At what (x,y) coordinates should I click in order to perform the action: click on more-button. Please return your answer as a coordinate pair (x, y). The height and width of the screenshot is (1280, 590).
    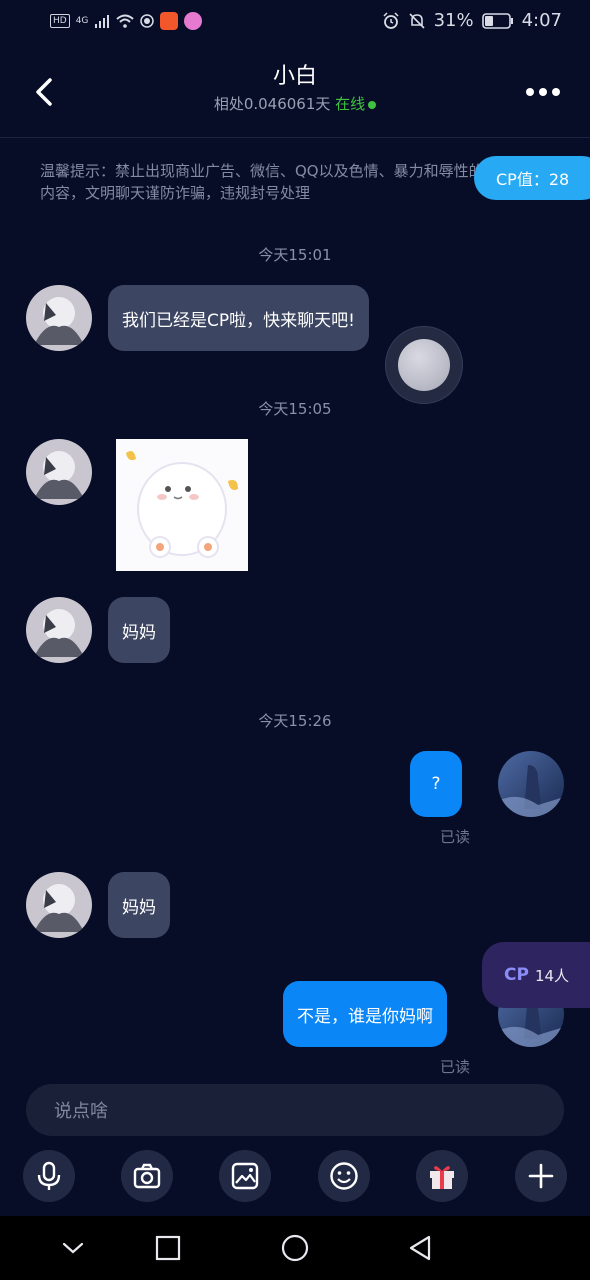
    Looking at the image, I should click on (544, 92).